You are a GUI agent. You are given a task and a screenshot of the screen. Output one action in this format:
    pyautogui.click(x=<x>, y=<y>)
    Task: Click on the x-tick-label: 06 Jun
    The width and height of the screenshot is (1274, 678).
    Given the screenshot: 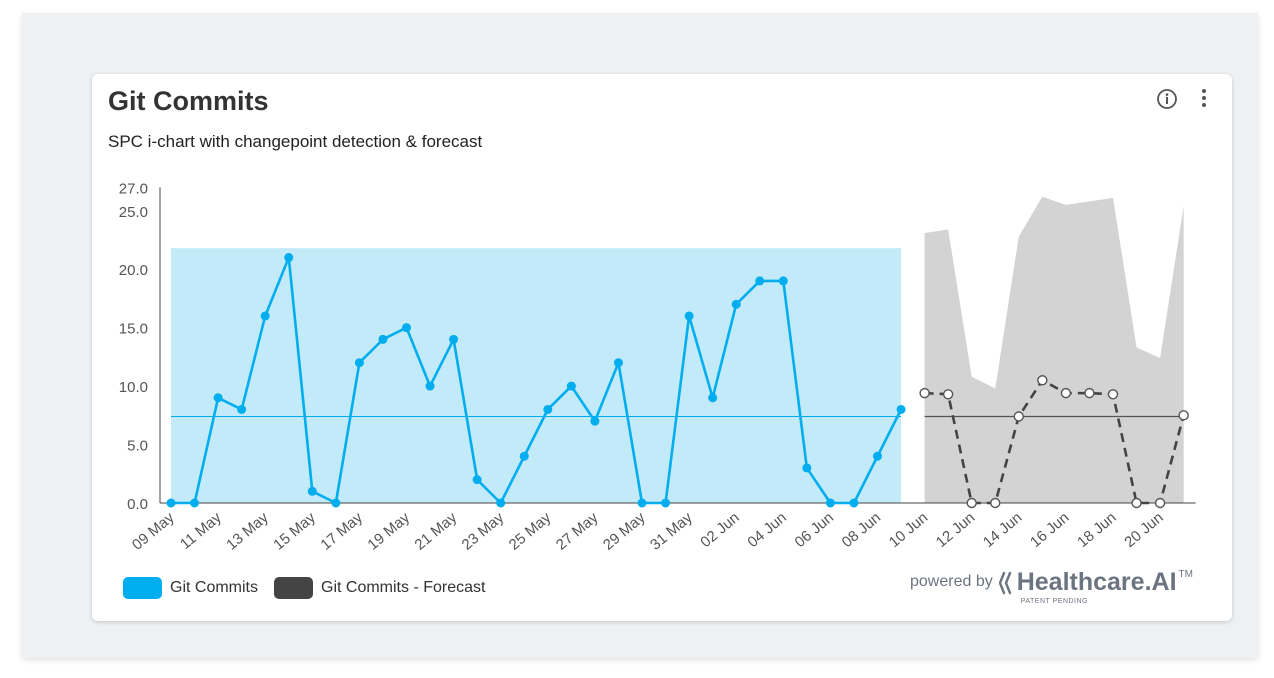 What is the action you would take?
    pyautogui.click(x=814, y=530)
    